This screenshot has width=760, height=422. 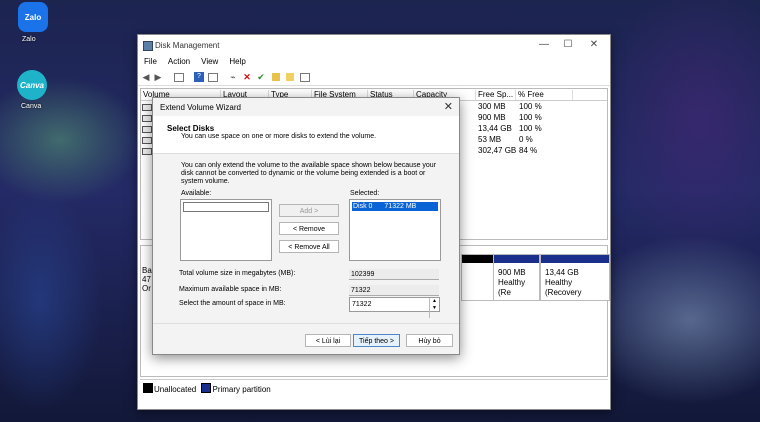 What do you see at coordinates (158, 77) in the screenshot?
I see `forward-icon: ▶` at bounding box center [158, 77].